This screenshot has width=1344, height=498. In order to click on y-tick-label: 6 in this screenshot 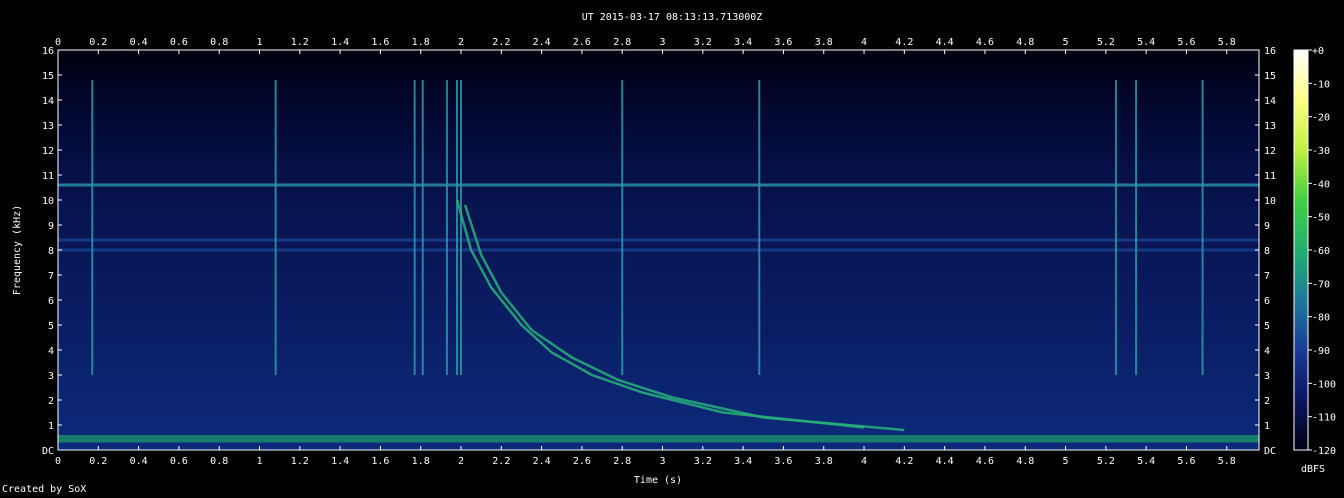, I will do `click(1267, 301)`.